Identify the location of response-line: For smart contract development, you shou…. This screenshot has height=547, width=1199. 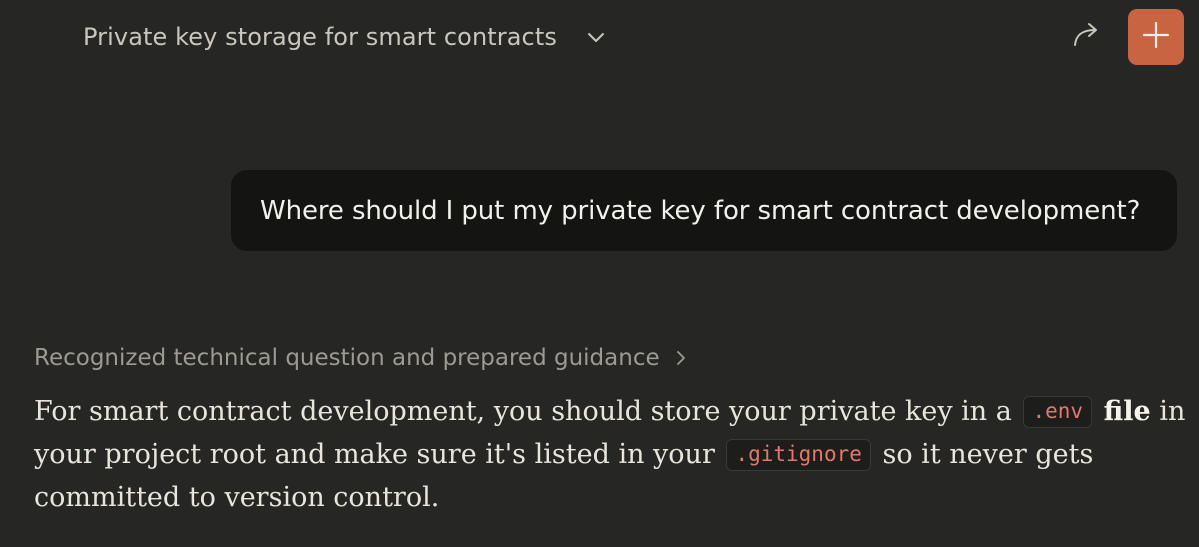
(609, 411).